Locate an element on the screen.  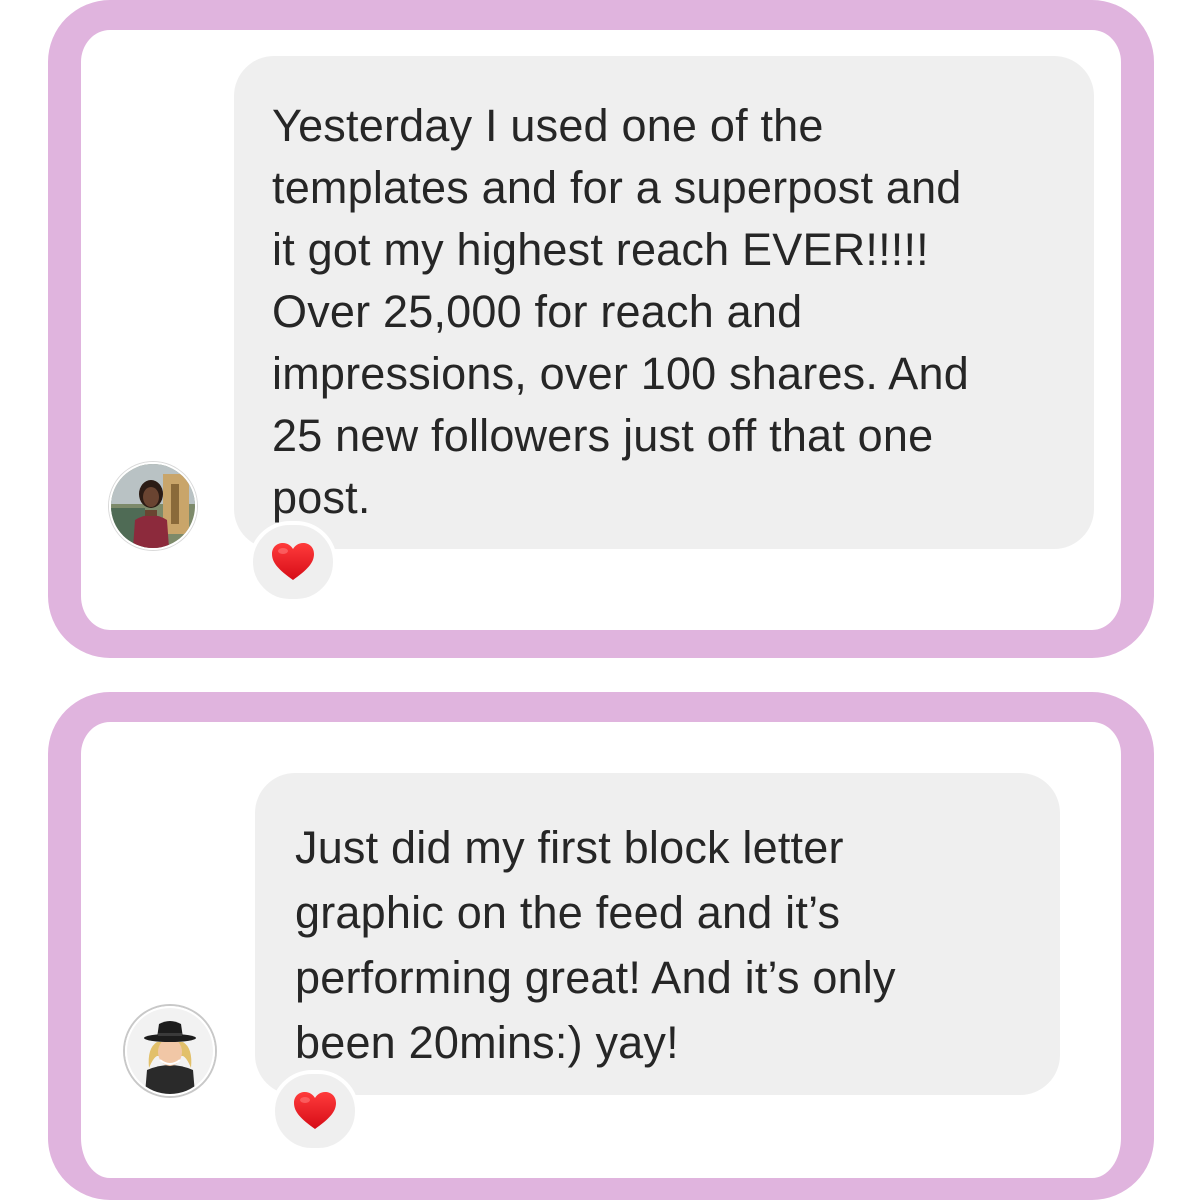
message-line: performing great! And it’s only is located at coordinates (595, 977).